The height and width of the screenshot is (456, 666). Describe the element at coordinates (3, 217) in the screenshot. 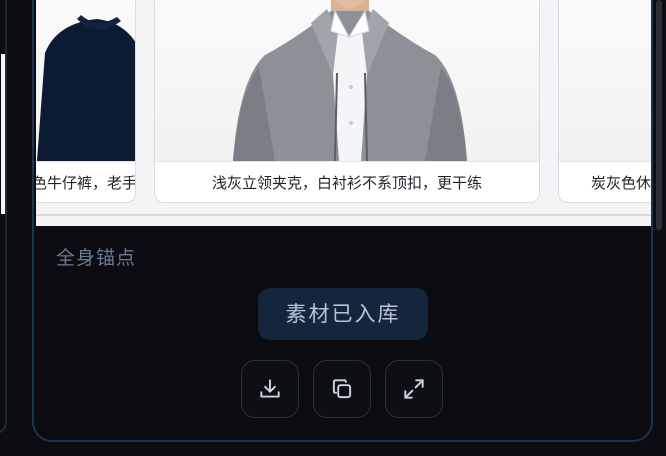

I see `previous-panel-edge` at that location.